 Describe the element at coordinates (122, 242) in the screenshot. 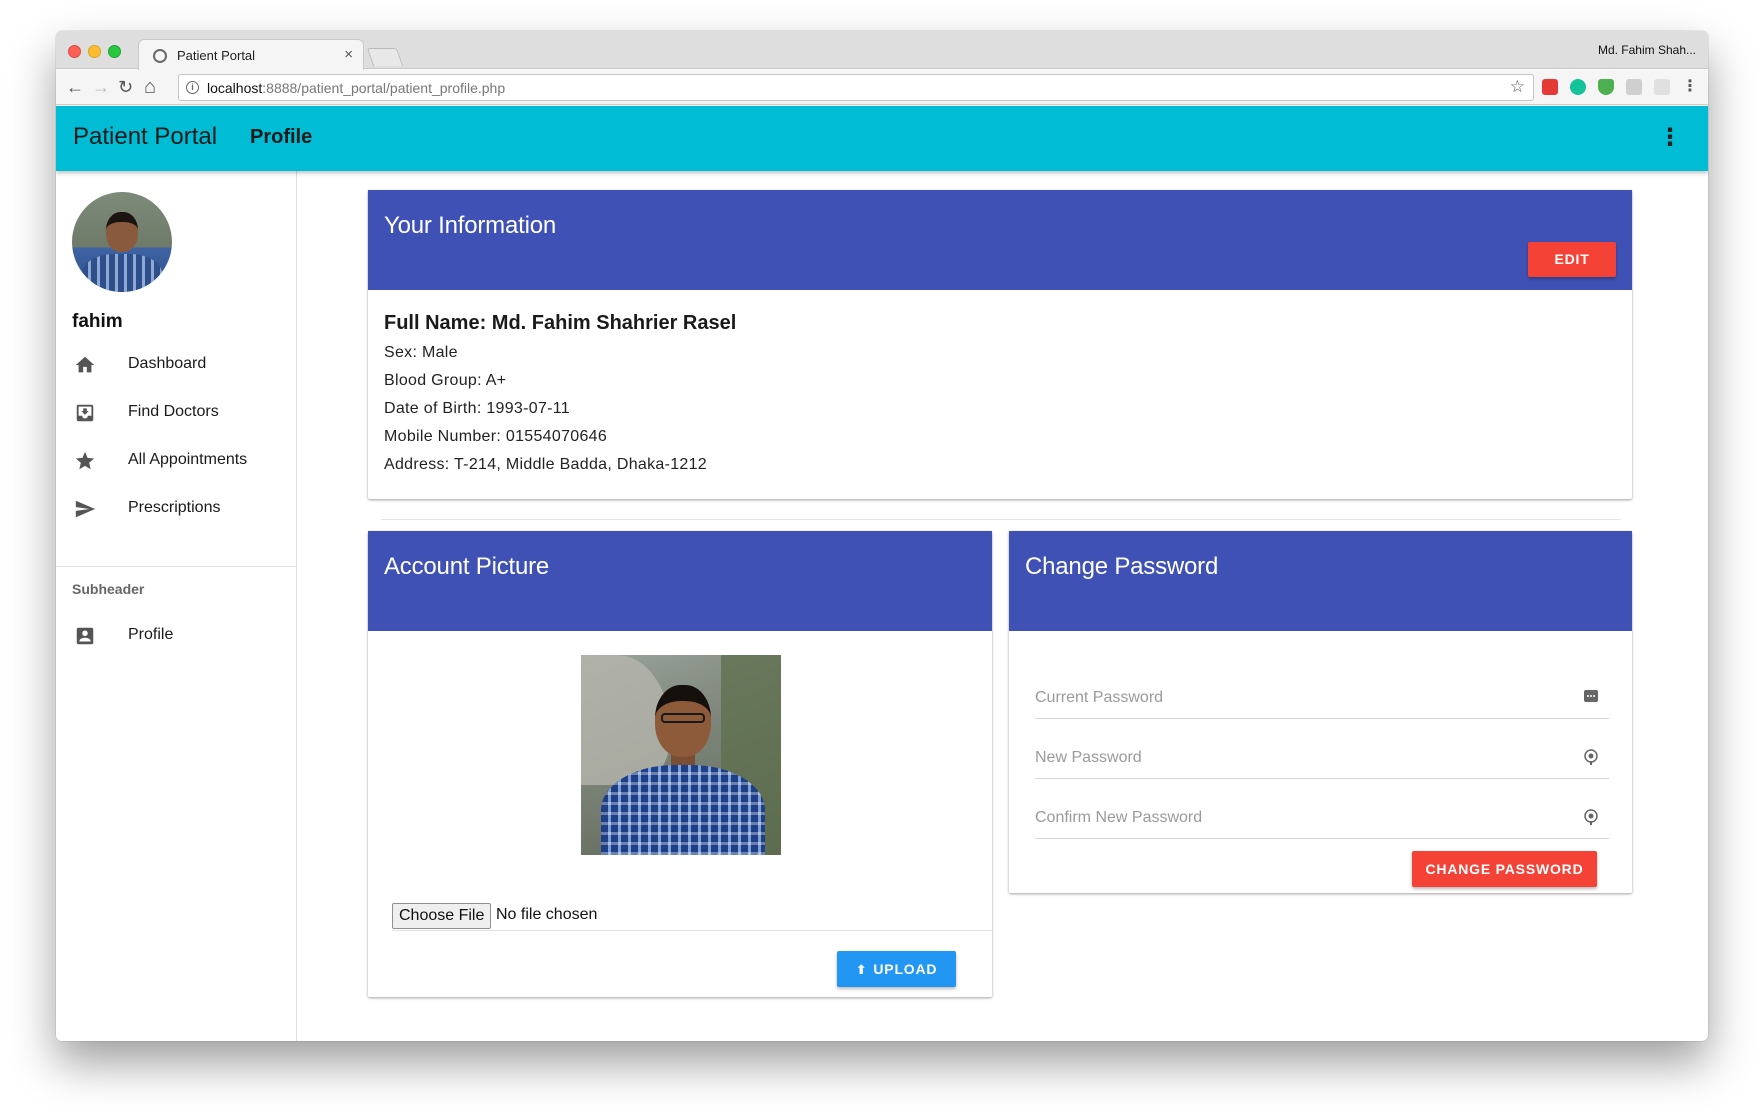

I see `avatar` at that location.